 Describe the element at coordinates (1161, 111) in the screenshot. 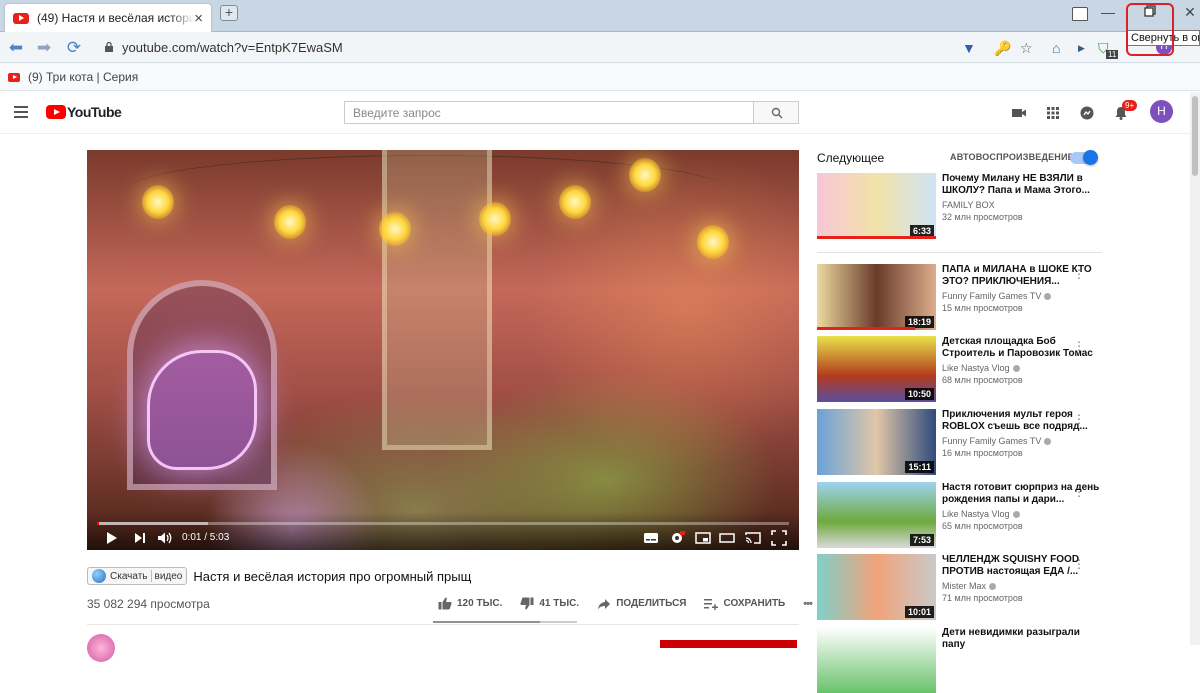

I see `account-avatar: H` at that location.